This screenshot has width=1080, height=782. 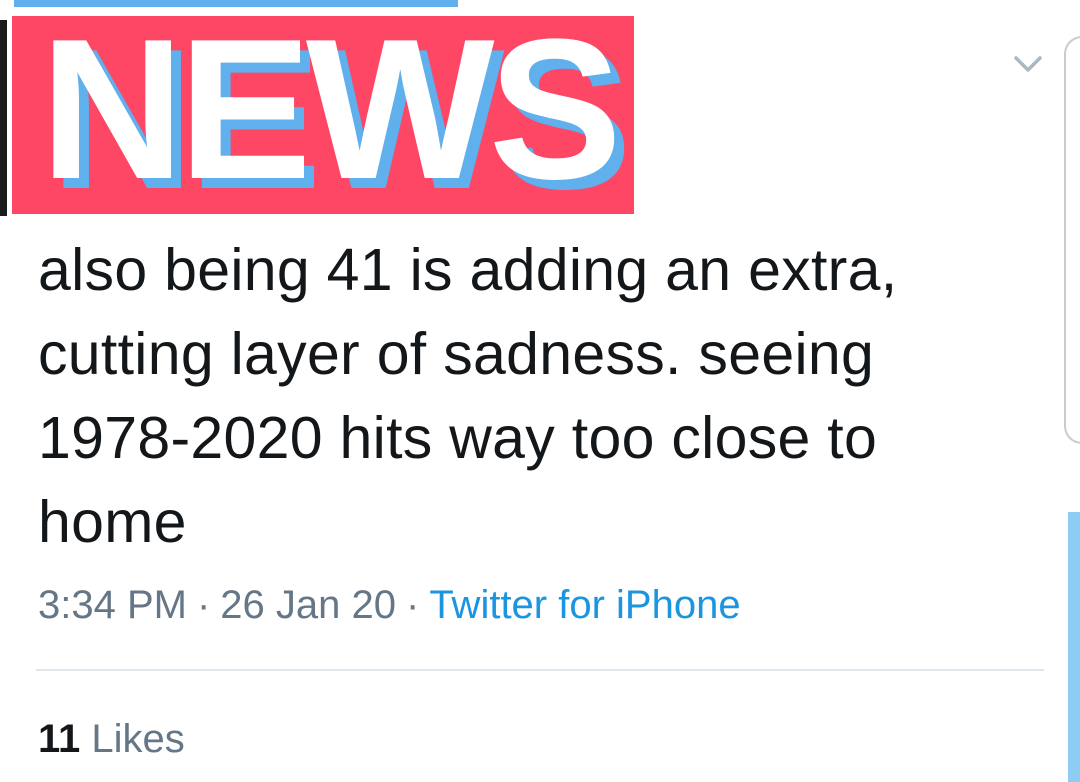 I want to click on tweet-source-link: Twitter for iPhone, so click(x=584, y=605).